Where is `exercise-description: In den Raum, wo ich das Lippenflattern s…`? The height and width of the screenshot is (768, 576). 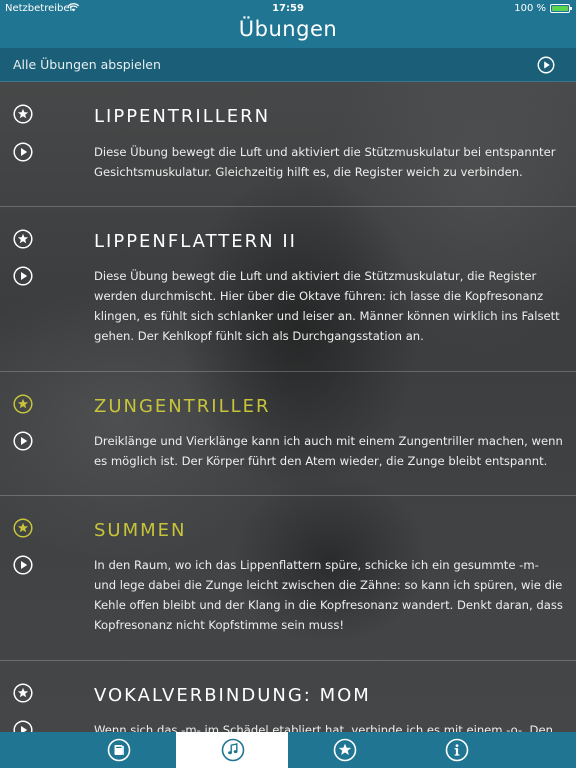
exercise-description: In den Raum, wo ich das Lippenflattern s… is located at coordinates (328, 595).